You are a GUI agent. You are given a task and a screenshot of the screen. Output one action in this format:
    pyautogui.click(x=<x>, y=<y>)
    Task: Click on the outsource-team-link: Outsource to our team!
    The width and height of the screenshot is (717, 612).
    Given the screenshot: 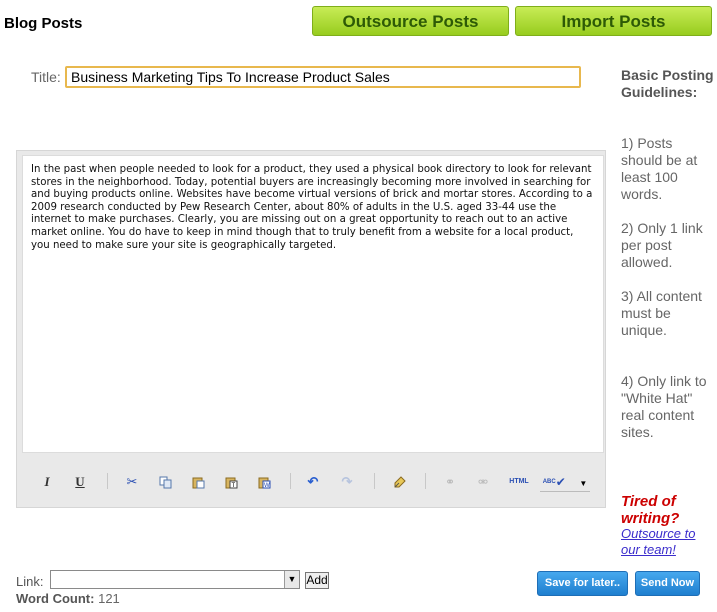 What is the action you would take?
    pyautogui.click(x=668, y=542)
    